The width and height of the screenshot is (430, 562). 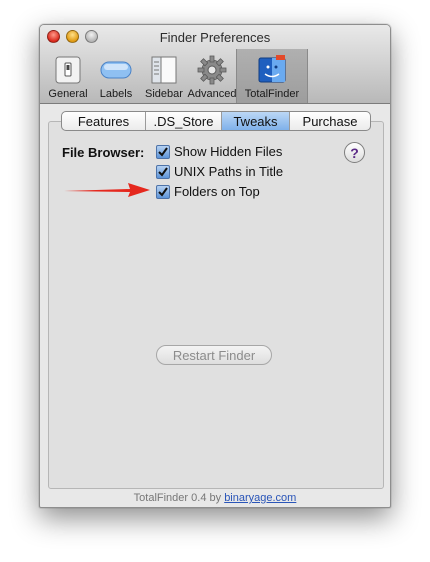 What do you see at coordinates (107, 190) in the screenshot?
I see `red-arrow-annotation-icon` at bounding box center [107, 190].